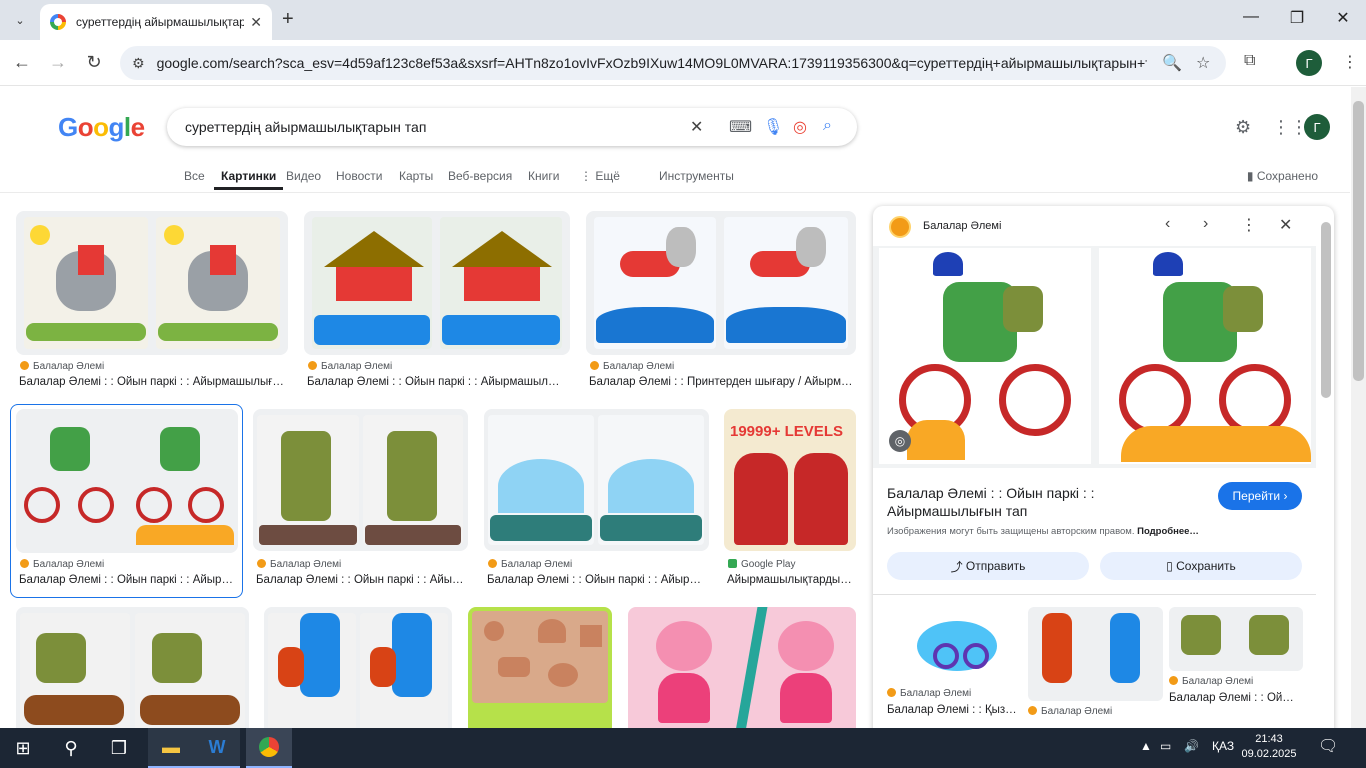 This screenshot has width=1366, height=768. What do you see at coordinates (1172, 63) in the screenshot?
I see `zoom-icon: 🔍` at bounding box center [1172, 63].